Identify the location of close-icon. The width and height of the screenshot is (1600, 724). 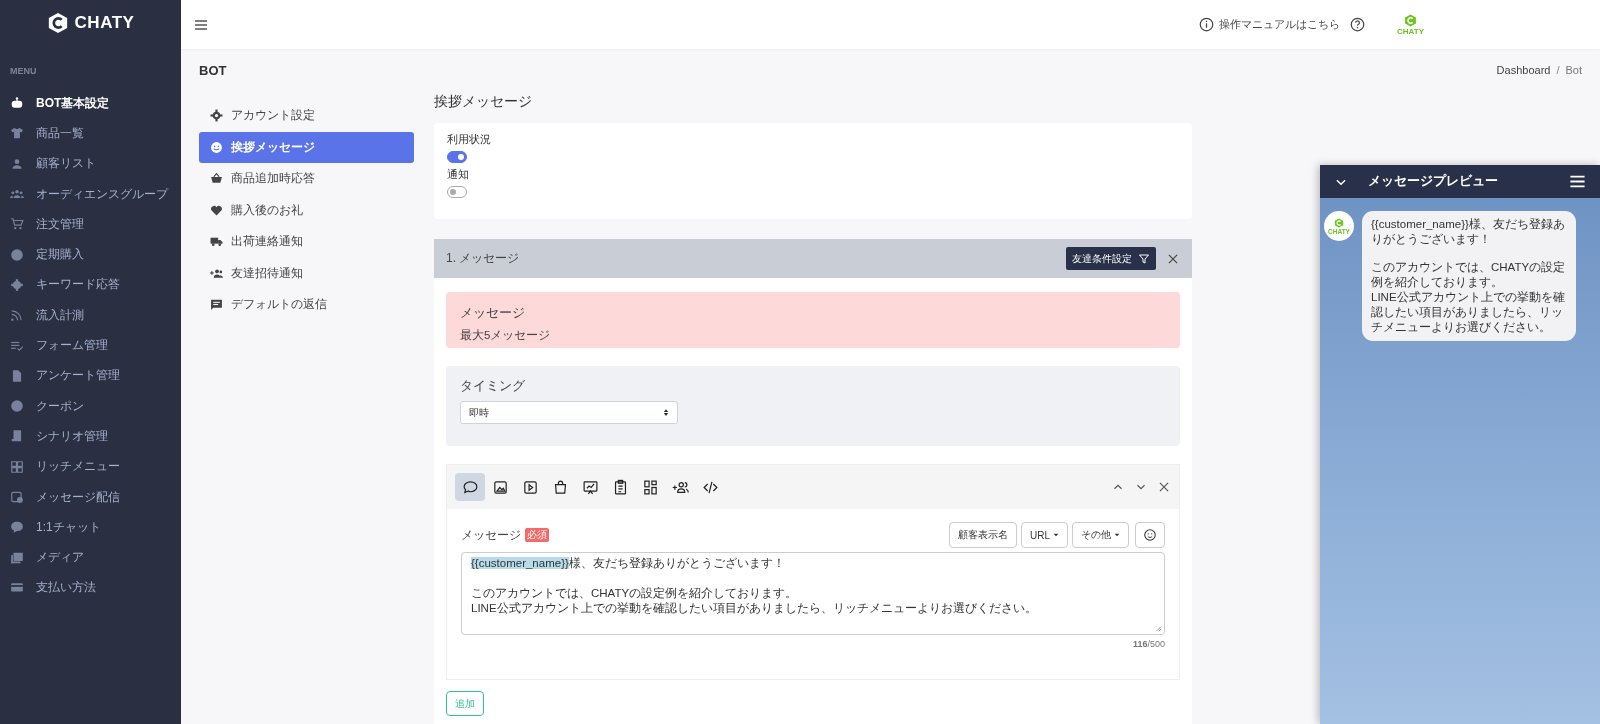
(1164, 487).